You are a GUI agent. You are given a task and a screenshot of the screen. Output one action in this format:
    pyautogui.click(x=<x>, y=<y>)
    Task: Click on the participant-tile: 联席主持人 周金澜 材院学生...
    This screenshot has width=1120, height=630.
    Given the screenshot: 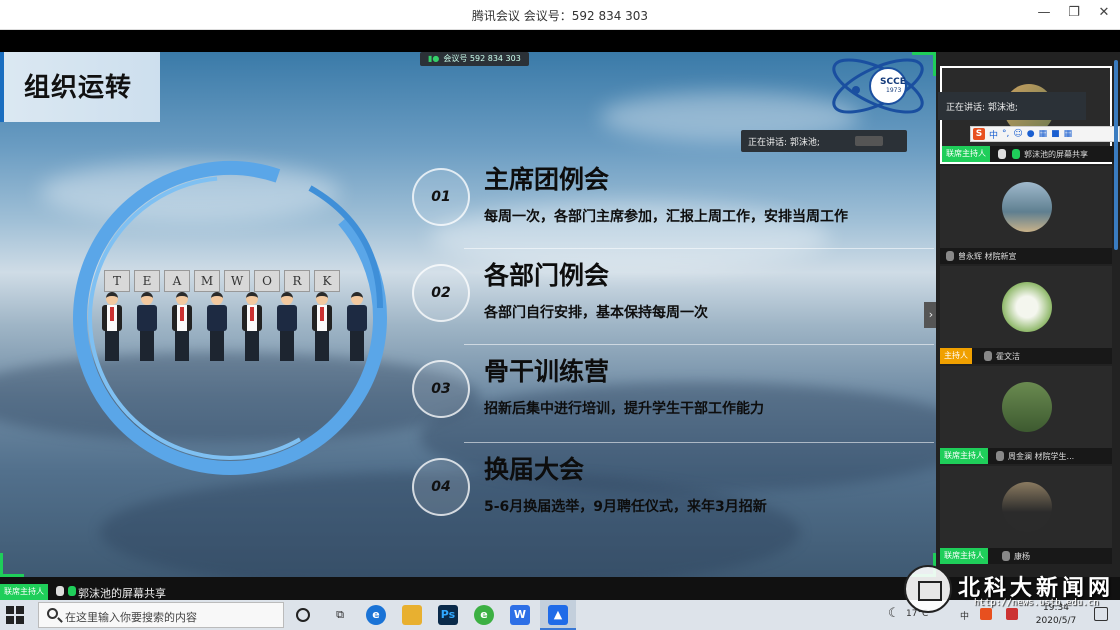 What is the action you would take?
    pyautogui.click(x=1026, y=415)
    